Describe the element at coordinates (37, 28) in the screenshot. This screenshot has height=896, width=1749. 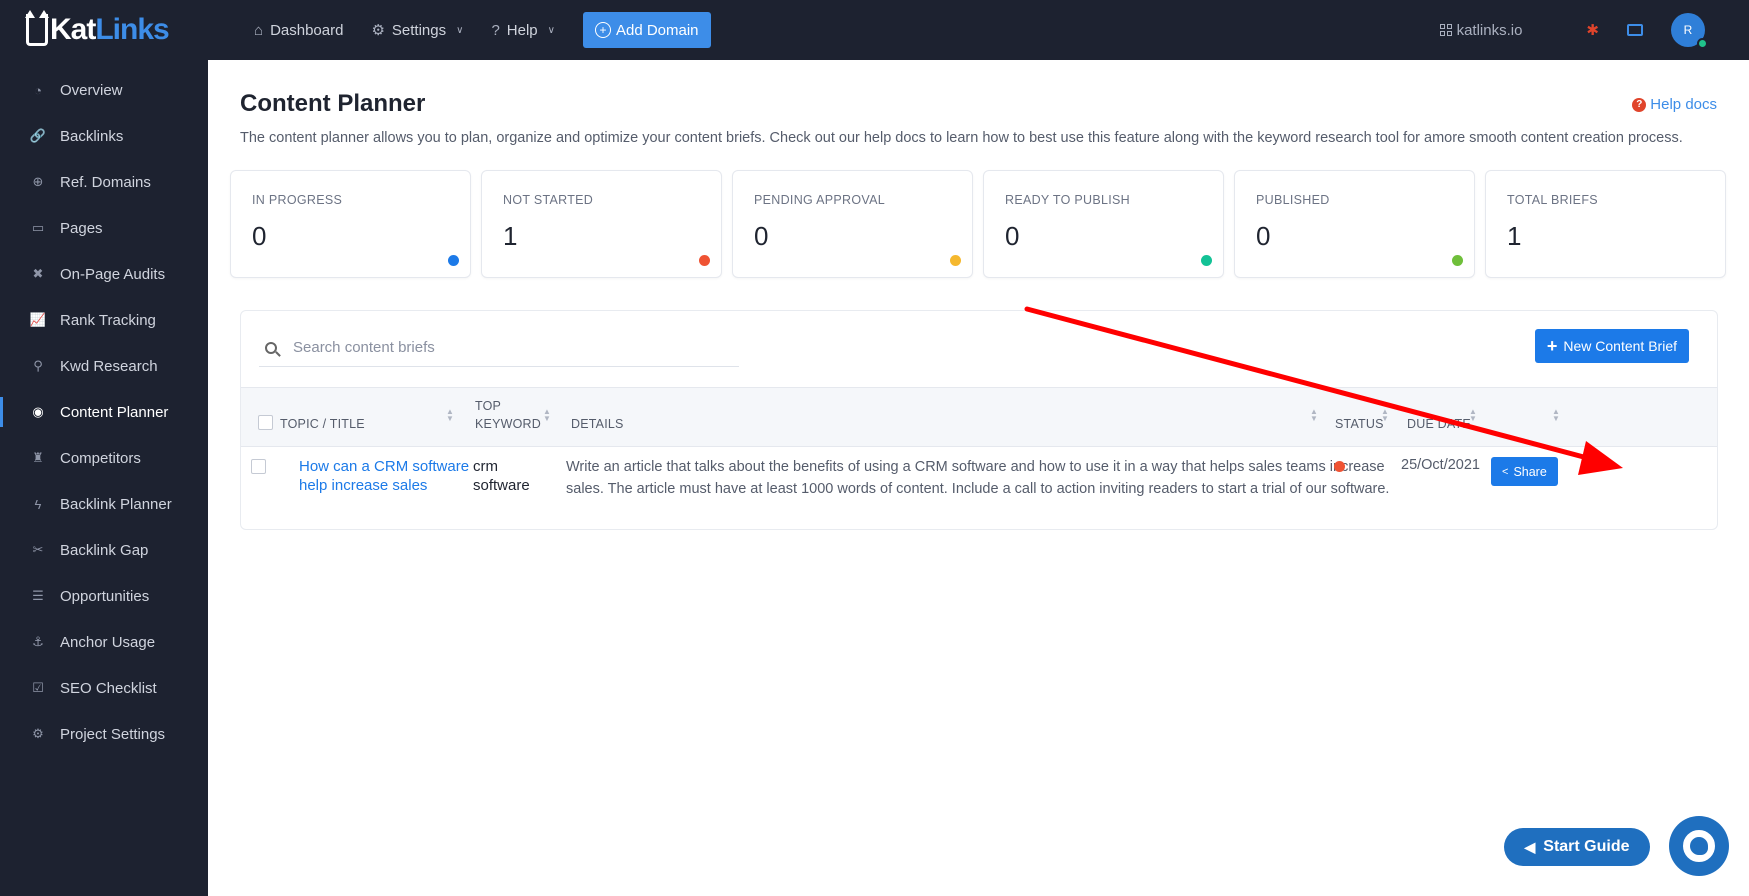
I see `cat-logo-icon` at that location.